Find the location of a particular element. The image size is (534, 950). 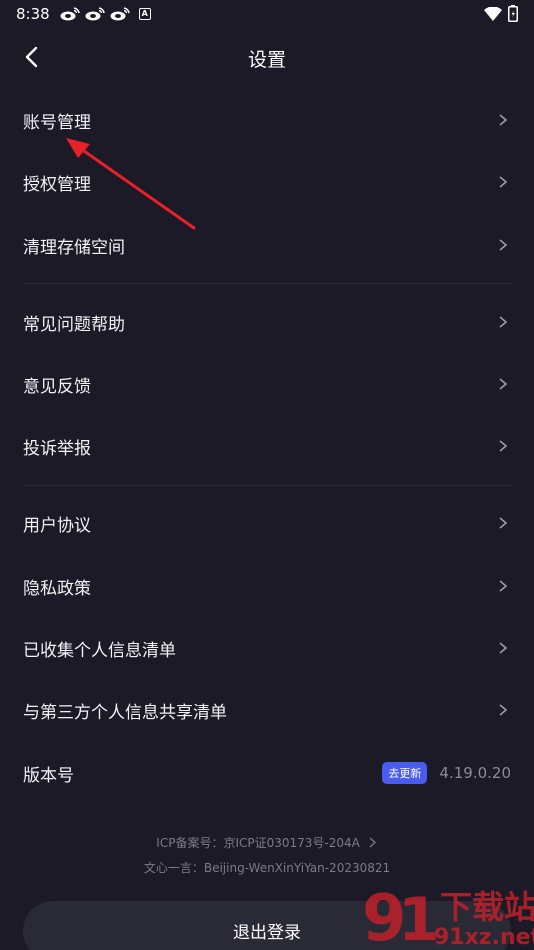

menu-item-account-management: 账号管理 is located at coordinates (267, 120).